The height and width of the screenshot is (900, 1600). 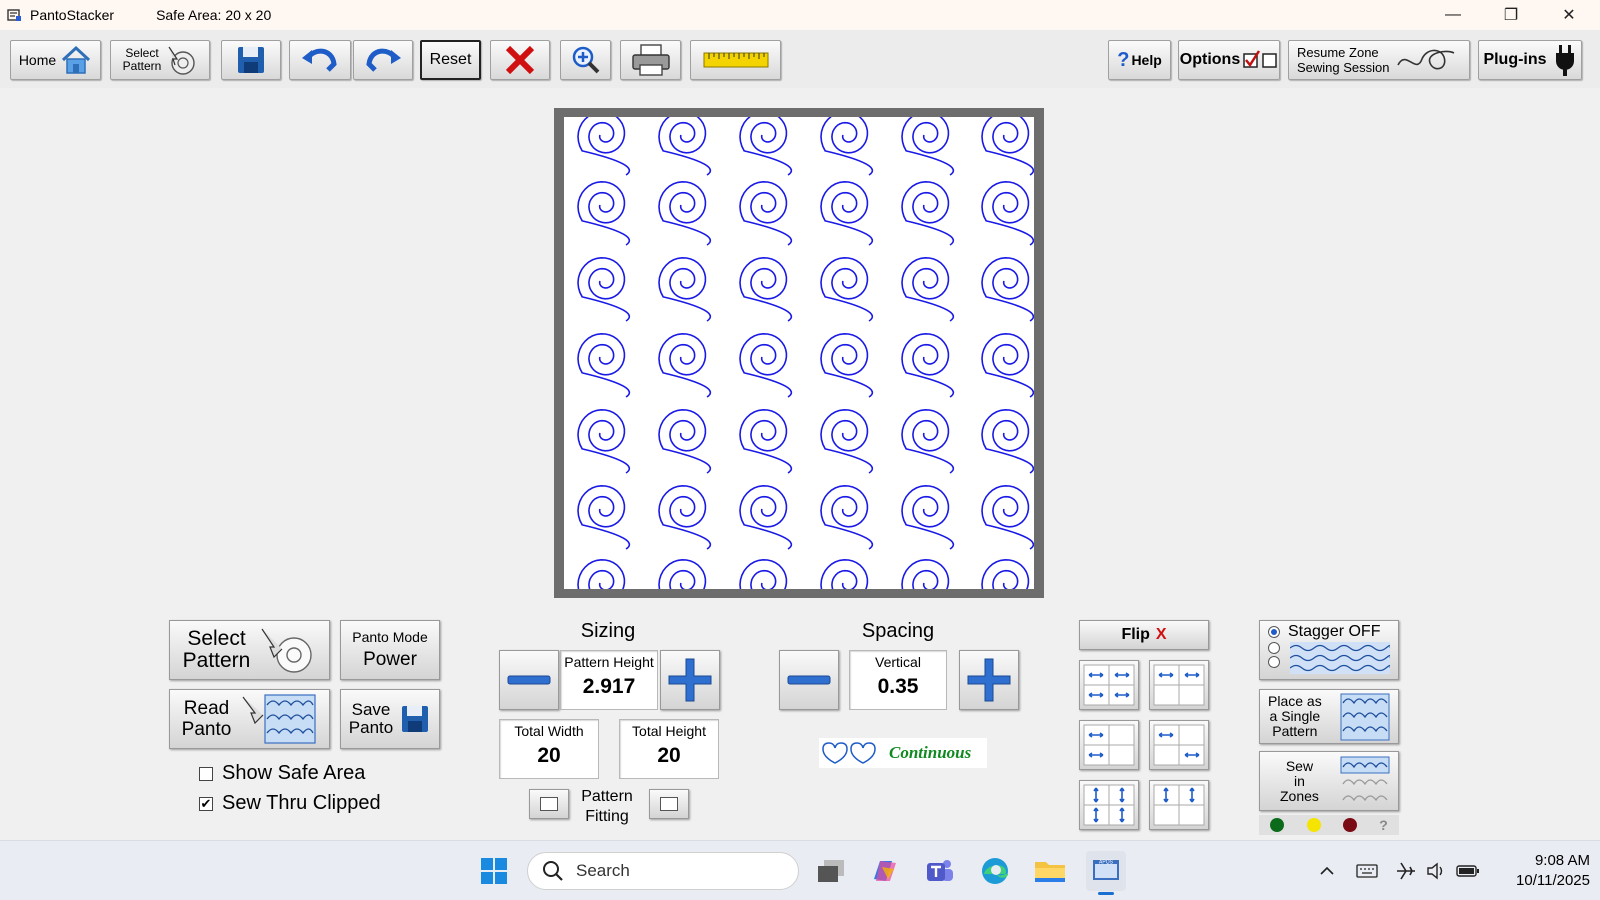 What do you see at coordinates (690, 680) in the screenshot?
I see `pattern-height-increase-button` at bounding box center [690, 680].